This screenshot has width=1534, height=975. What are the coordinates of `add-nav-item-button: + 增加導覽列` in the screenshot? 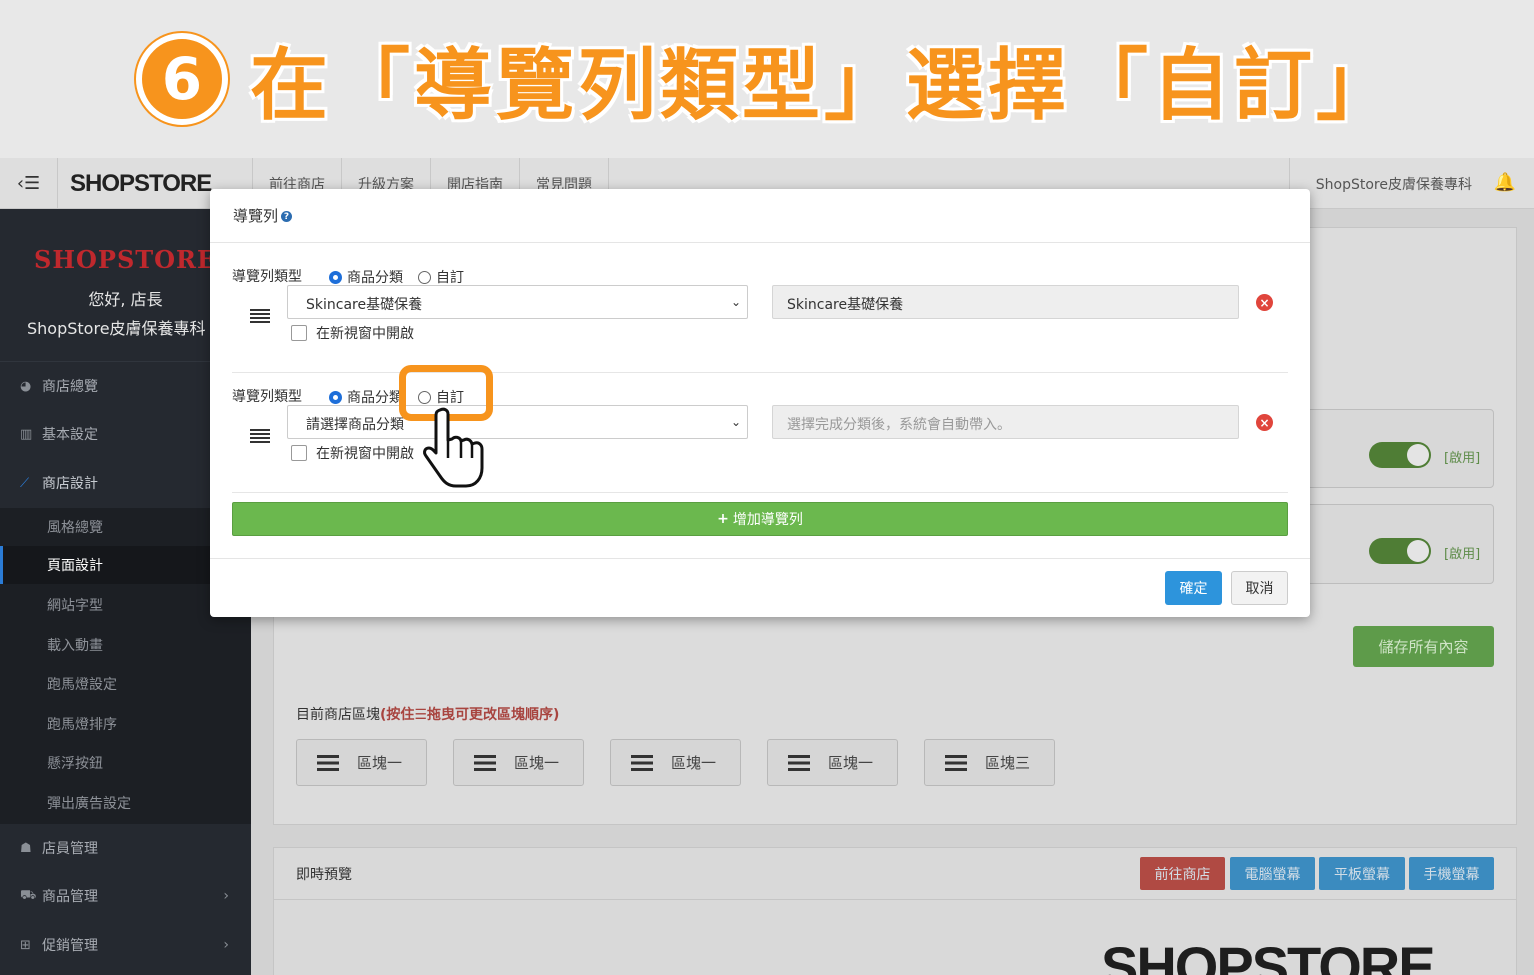 It's located at (760, 519).